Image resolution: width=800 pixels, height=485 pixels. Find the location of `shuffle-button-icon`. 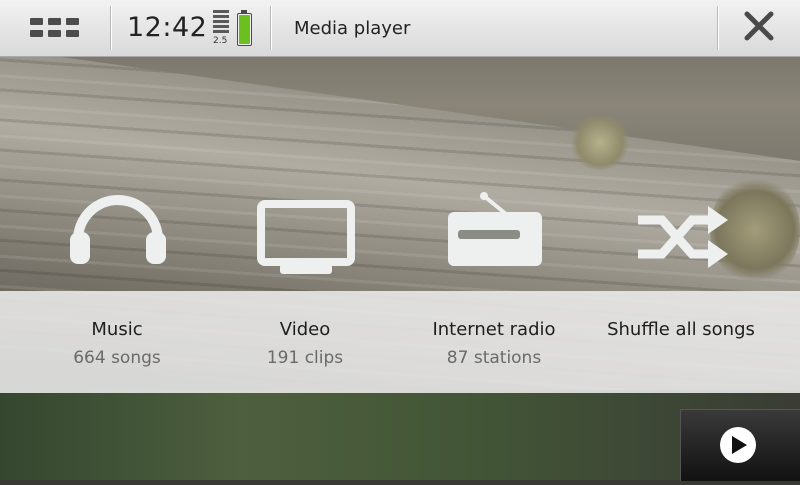

shuffle-button-icon is located at coordinates (682, 235).